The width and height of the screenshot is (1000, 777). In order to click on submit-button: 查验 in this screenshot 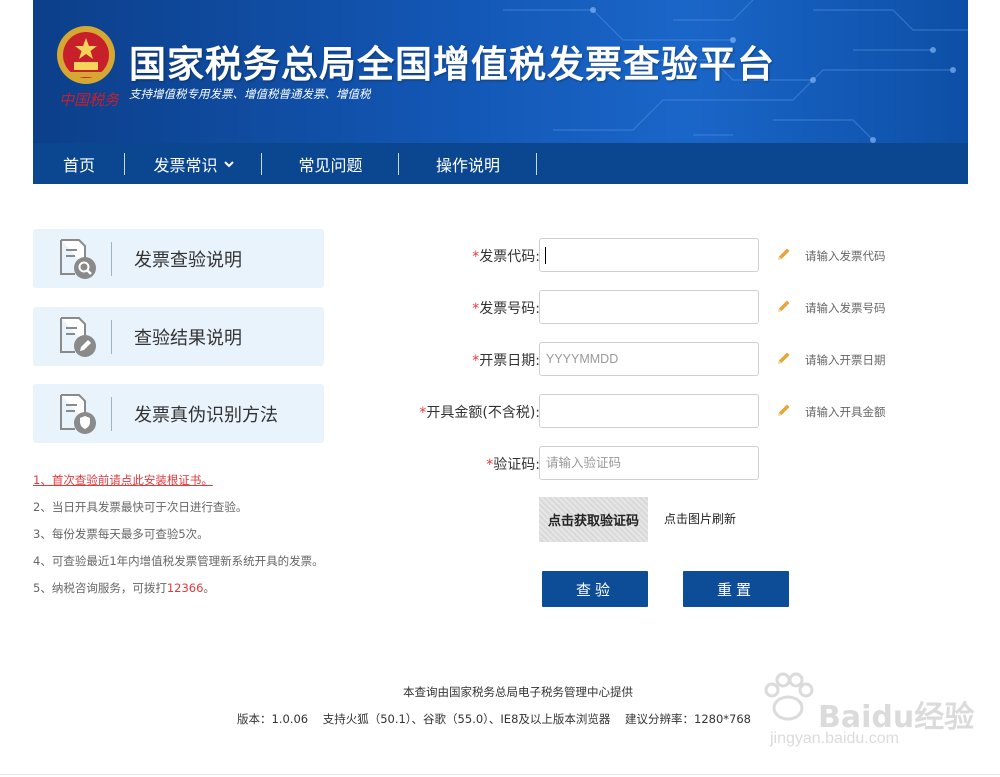, I will do `click(595, 589)`.